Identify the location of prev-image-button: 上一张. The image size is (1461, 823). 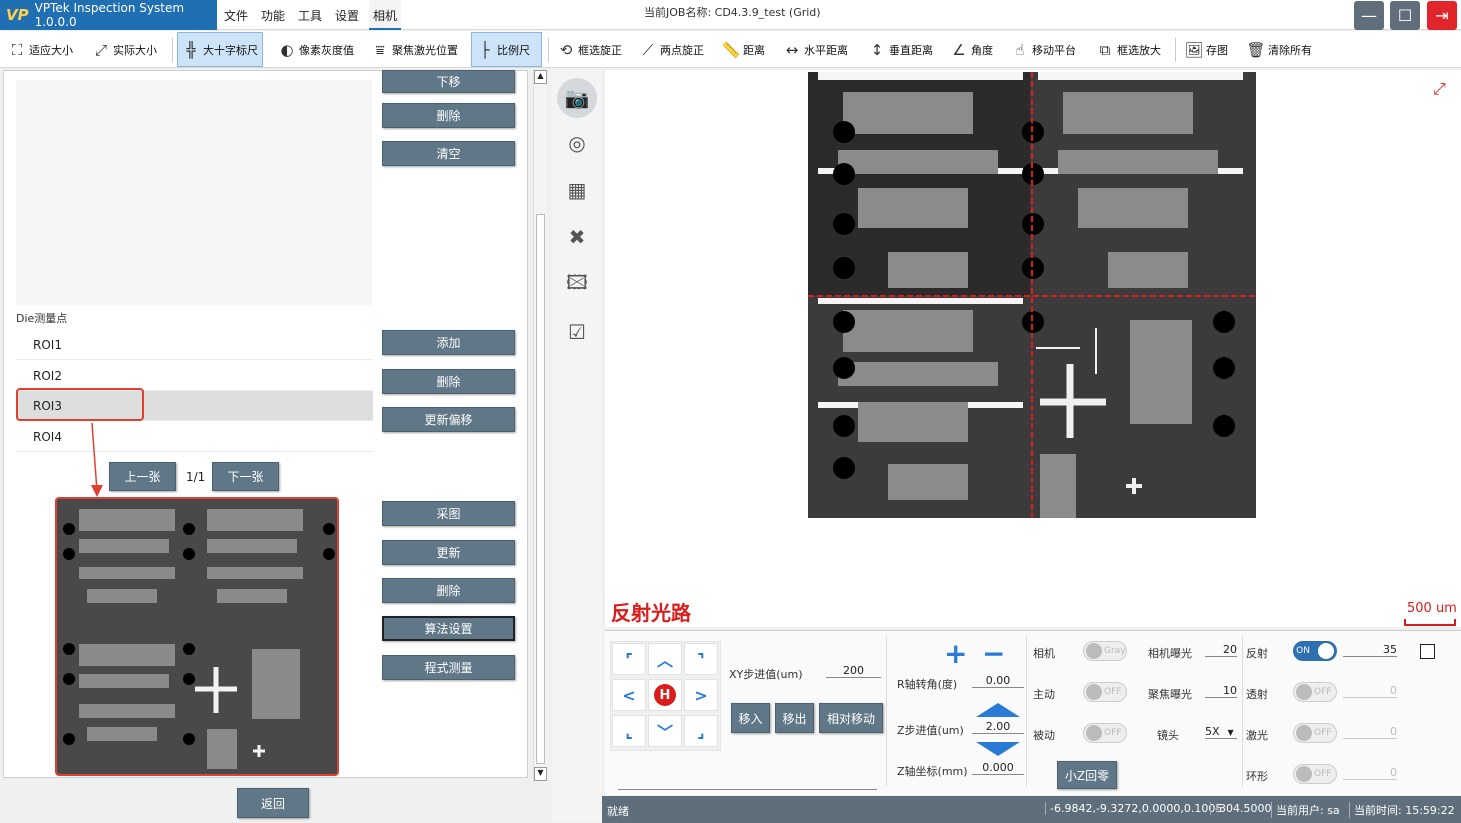
(142, 476).